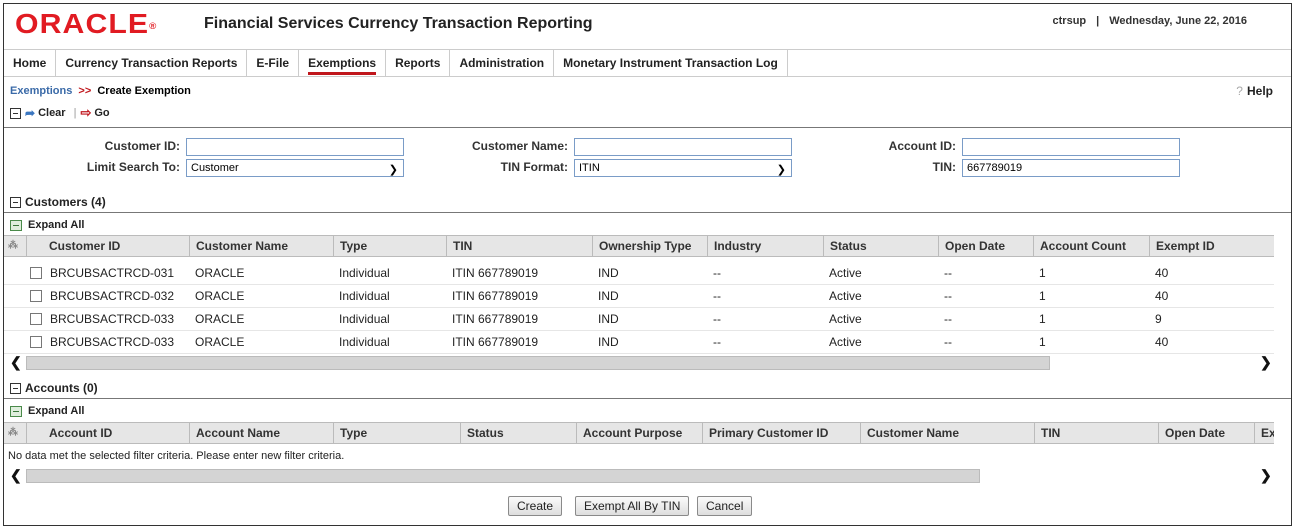  I want to click on col-ownership-type: Ownership Type, so click(649, 246).